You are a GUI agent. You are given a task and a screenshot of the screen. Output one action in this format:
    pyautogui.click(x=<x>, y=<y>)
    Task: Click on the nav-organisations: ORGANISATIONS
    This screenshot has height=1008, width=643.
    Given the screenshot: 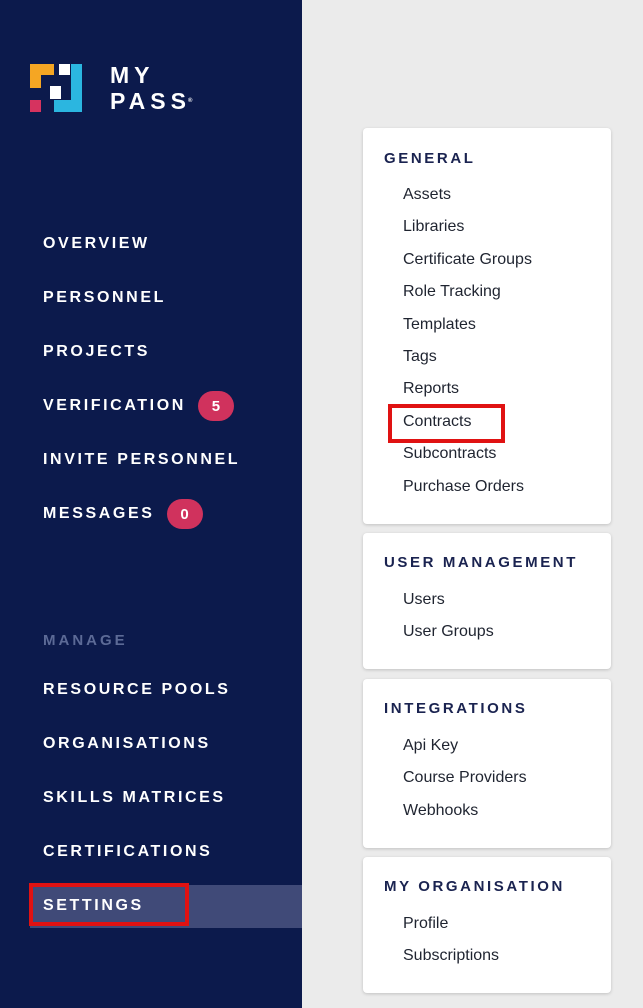 What is the action you would take?
    pyautogui.click(x=127, y=744)
    